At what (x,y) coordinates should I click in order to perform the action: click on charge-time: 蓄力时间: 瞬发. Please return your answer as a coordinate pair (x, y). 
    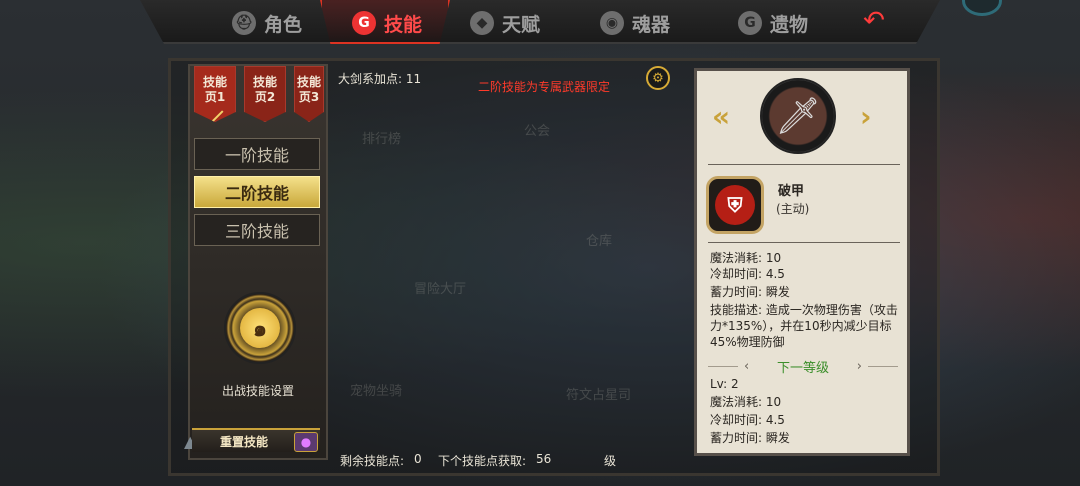
    Looking at the image, I should click on (750, 292).